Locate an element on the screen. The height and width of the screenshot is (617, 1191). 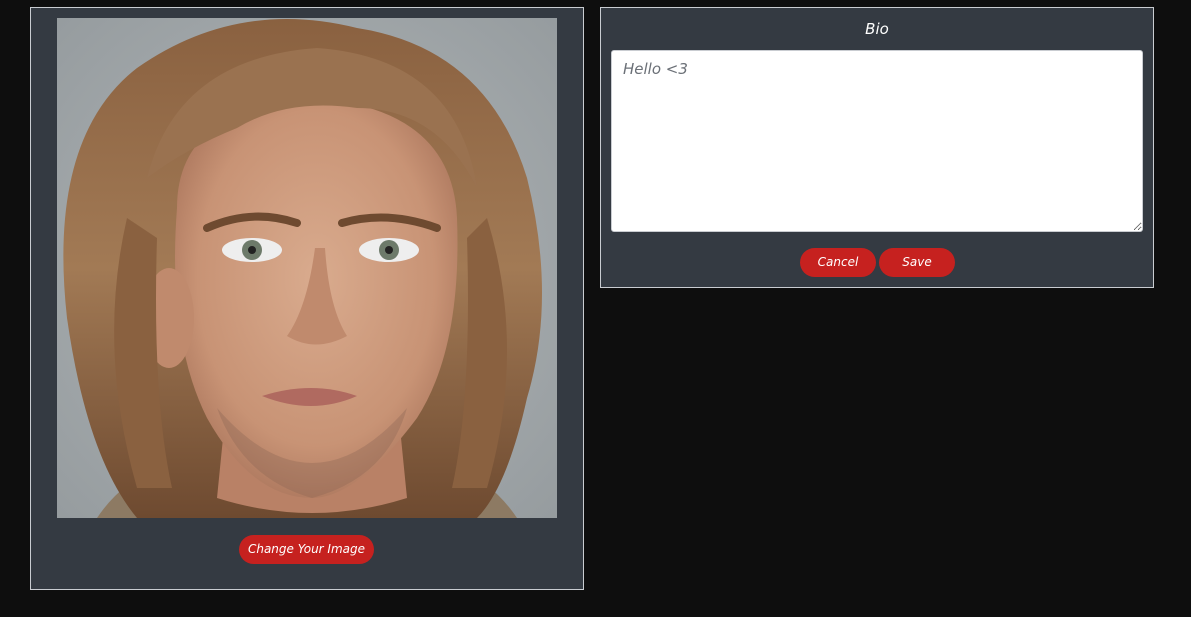
change-image-button: Change Your Image is located at coordinates (306, 549).